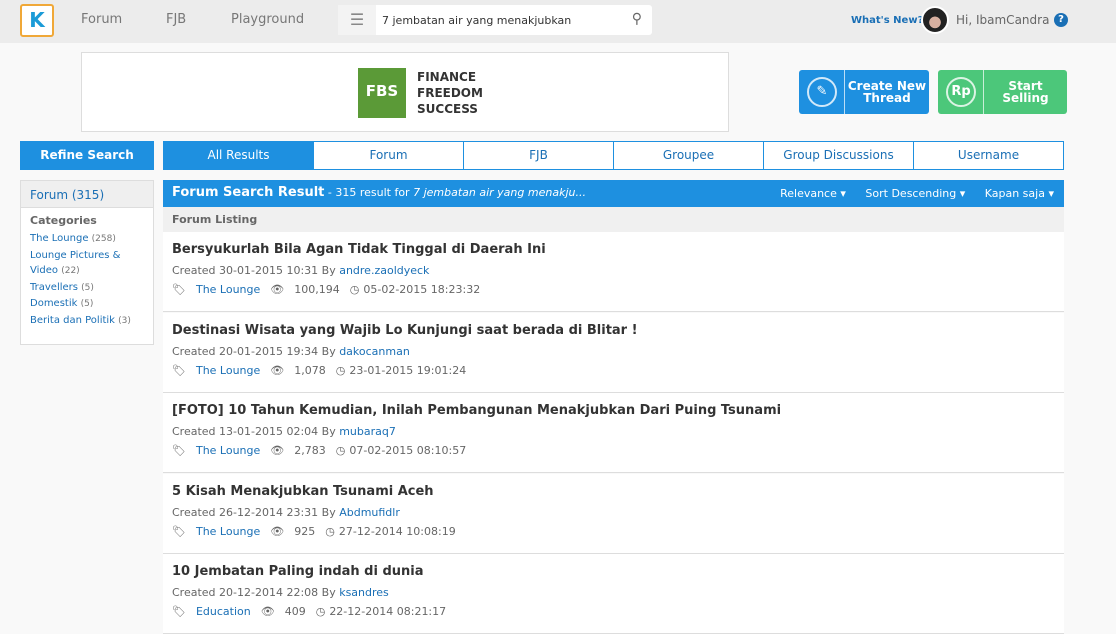  What do you see at coordinates (37, 20) in the screenshot?
I see `kaskus-logo: K` at bounding box center [37, 20].